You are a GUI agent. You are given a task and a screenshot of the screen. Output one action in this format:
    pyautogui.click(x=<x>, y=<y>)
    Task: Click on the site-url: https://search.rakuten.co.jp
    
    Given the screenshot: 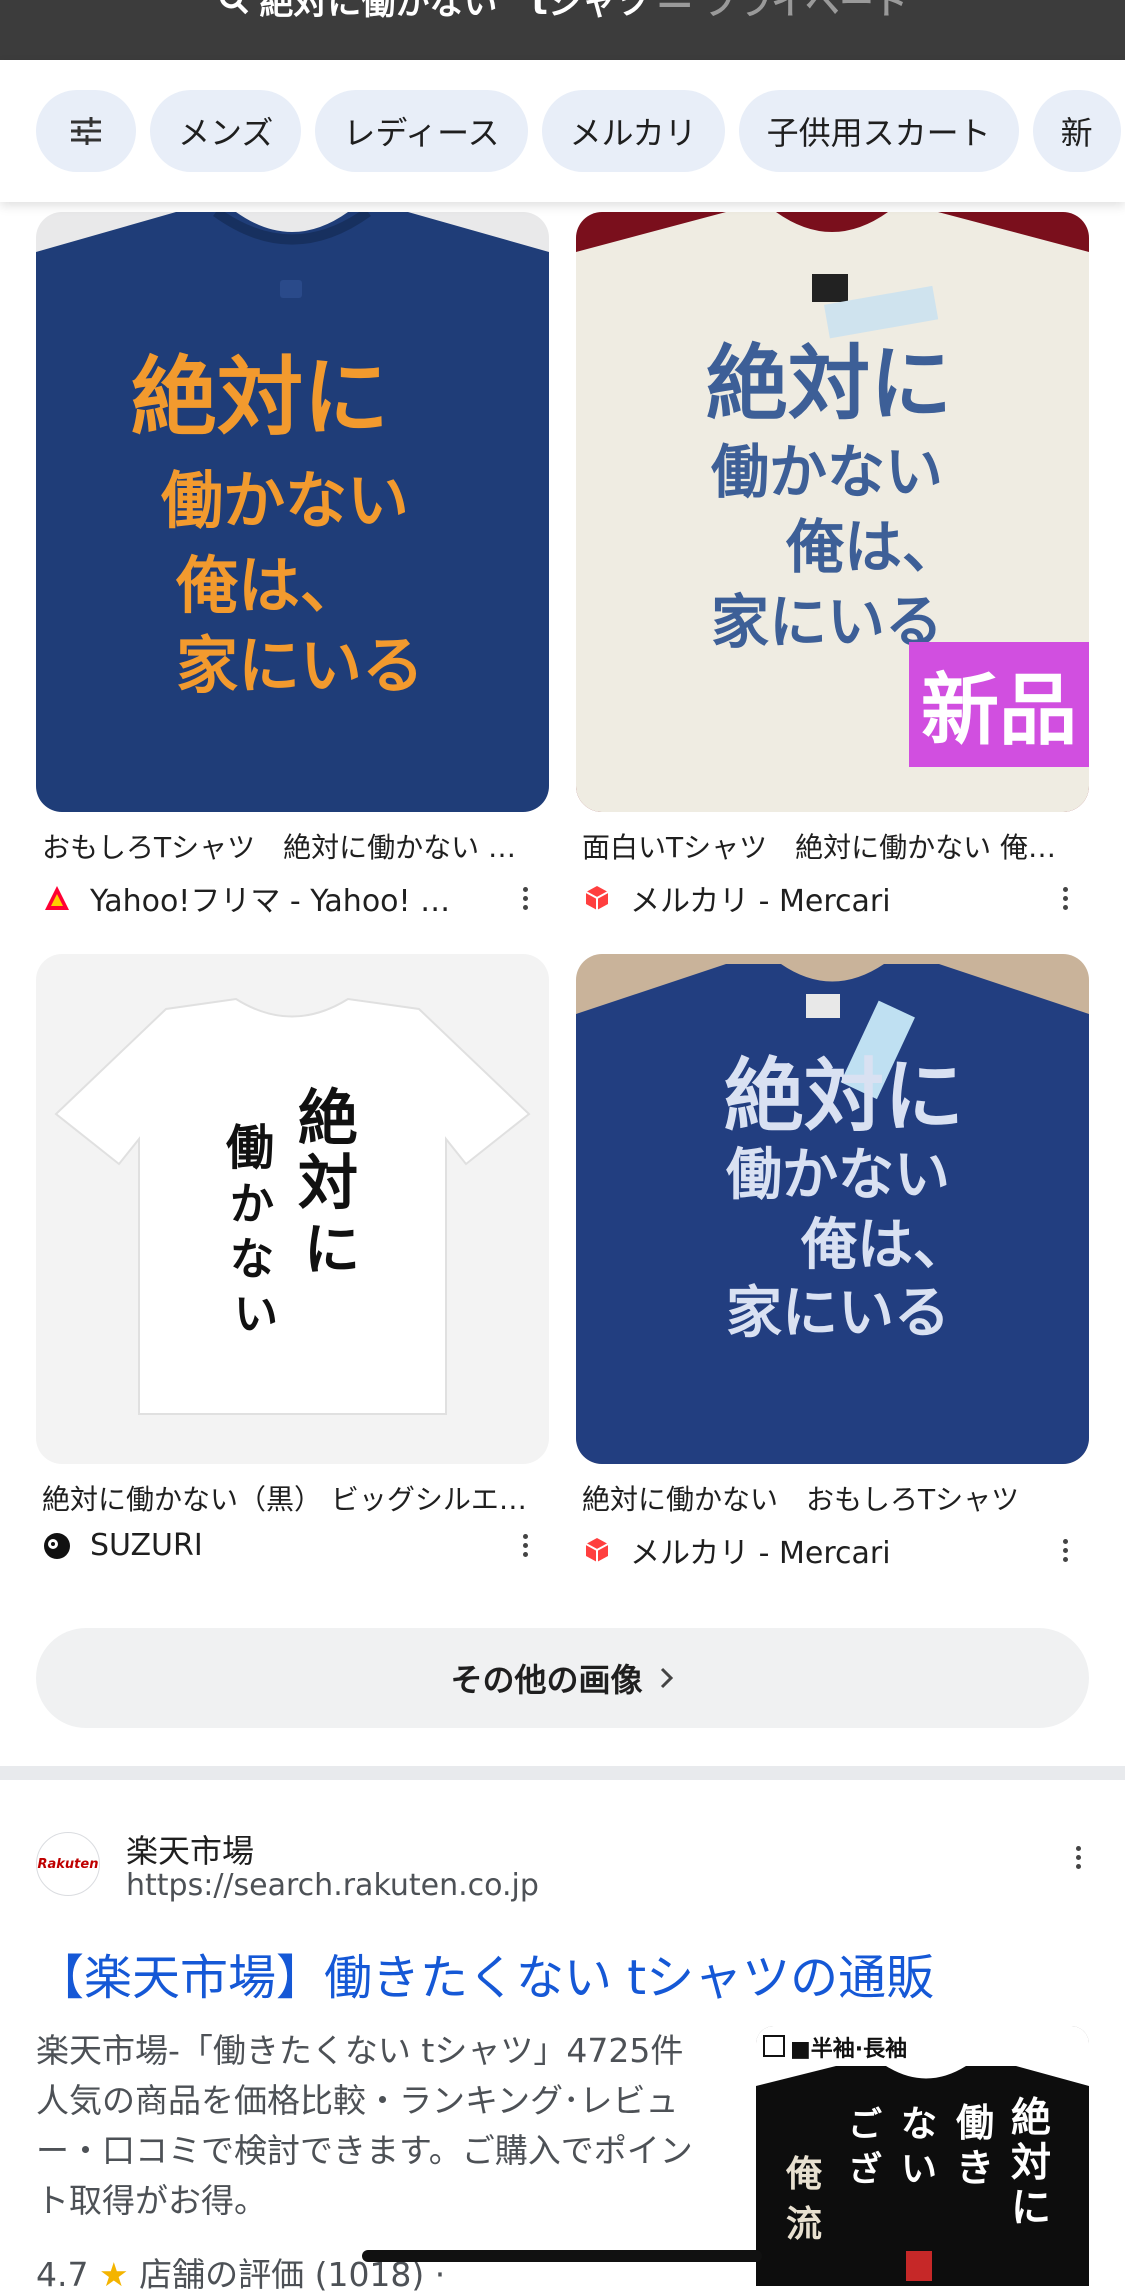 What is the action you would take?
    pyautogui.click(x=332, y=1885)
    